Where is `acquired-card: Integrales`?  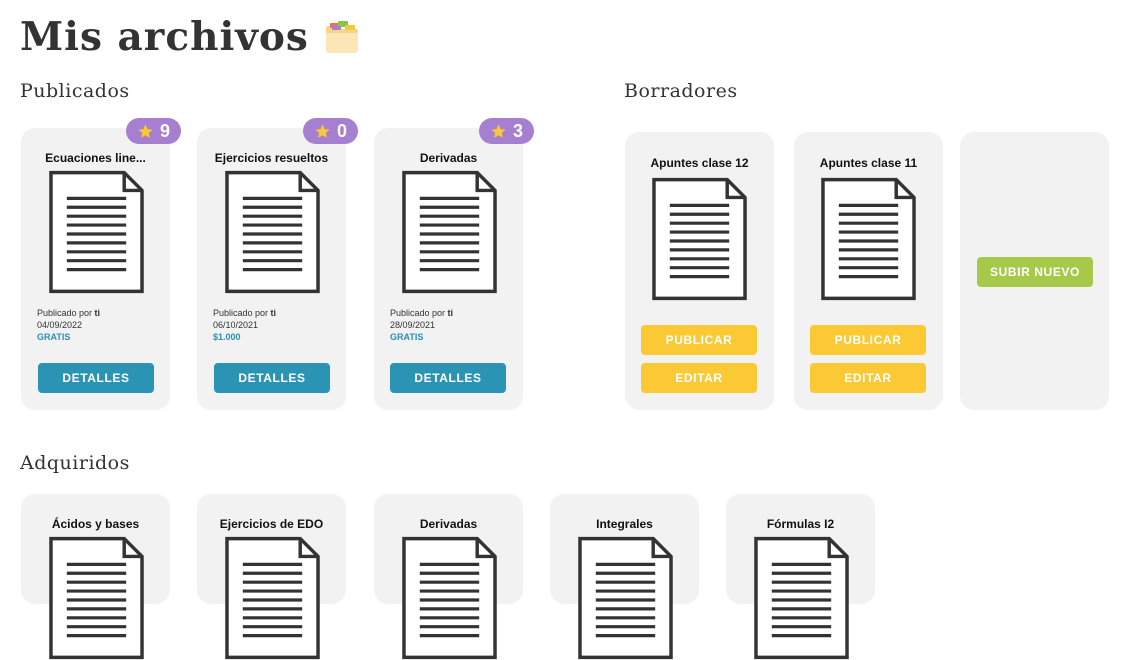
acquired-card: Integrales is located at coordinates (624, 549).